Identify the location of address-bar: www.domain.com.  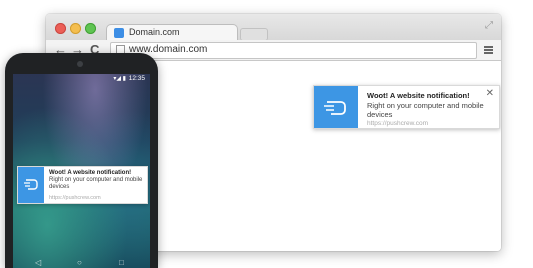
(293, 50).